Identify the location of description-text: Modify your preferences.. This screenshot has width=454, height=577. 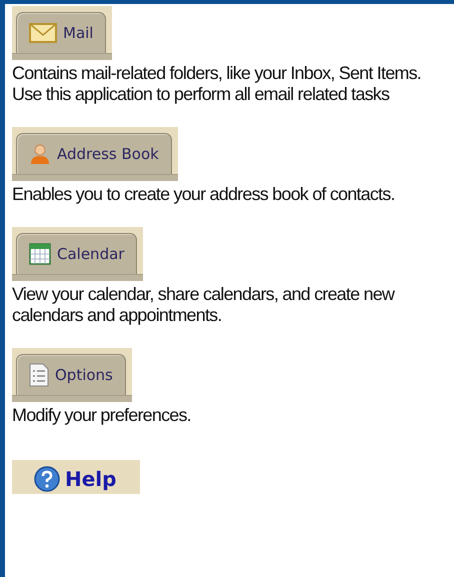
(101, 415).